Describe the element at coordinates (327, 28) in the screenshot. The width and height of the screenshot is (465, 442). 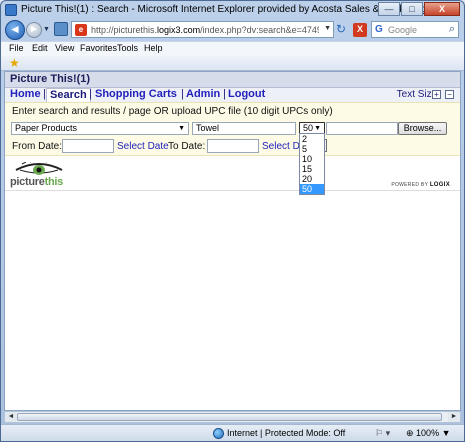
I see `address-dropdown-icon: ▼` at that location.